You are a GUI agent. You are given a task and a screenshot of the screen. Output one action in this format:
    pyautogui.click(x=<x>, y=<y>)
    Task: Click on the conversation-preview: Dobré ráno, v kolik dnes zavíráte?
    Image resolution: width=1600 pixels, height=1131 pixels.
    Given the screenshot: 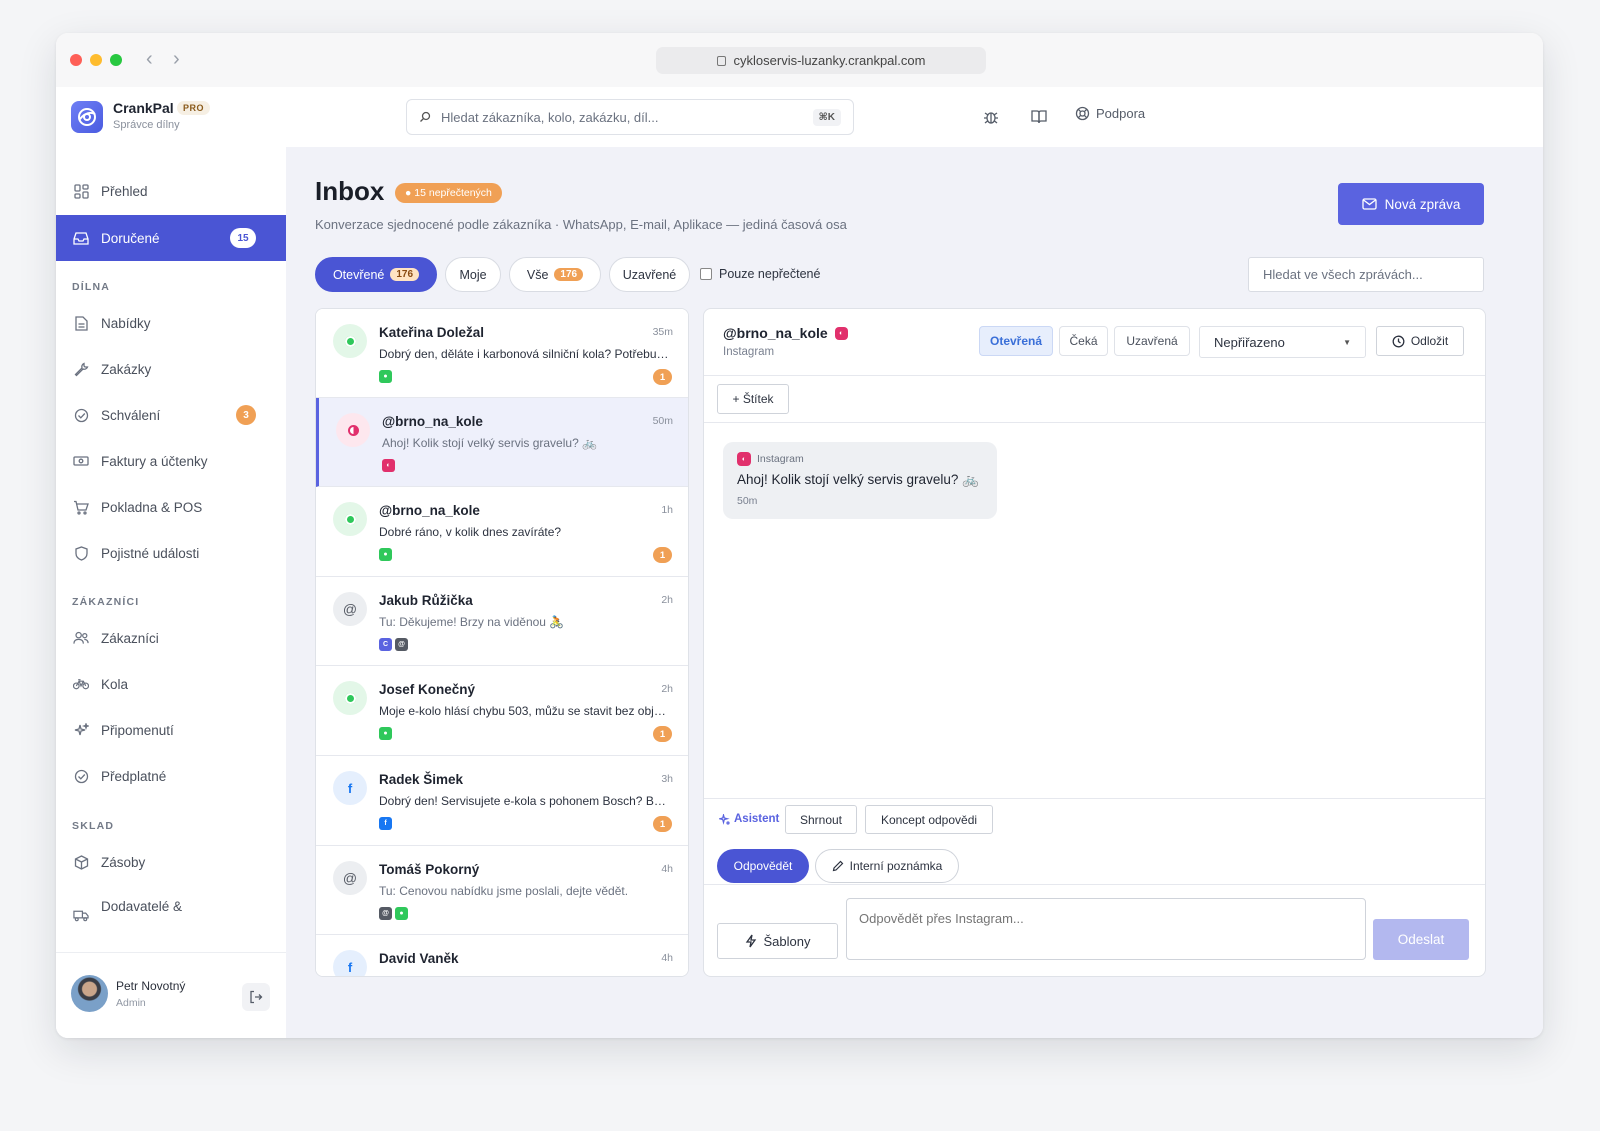 What is the action you would take?
    pyautogui.click(x=470, y=532)
    